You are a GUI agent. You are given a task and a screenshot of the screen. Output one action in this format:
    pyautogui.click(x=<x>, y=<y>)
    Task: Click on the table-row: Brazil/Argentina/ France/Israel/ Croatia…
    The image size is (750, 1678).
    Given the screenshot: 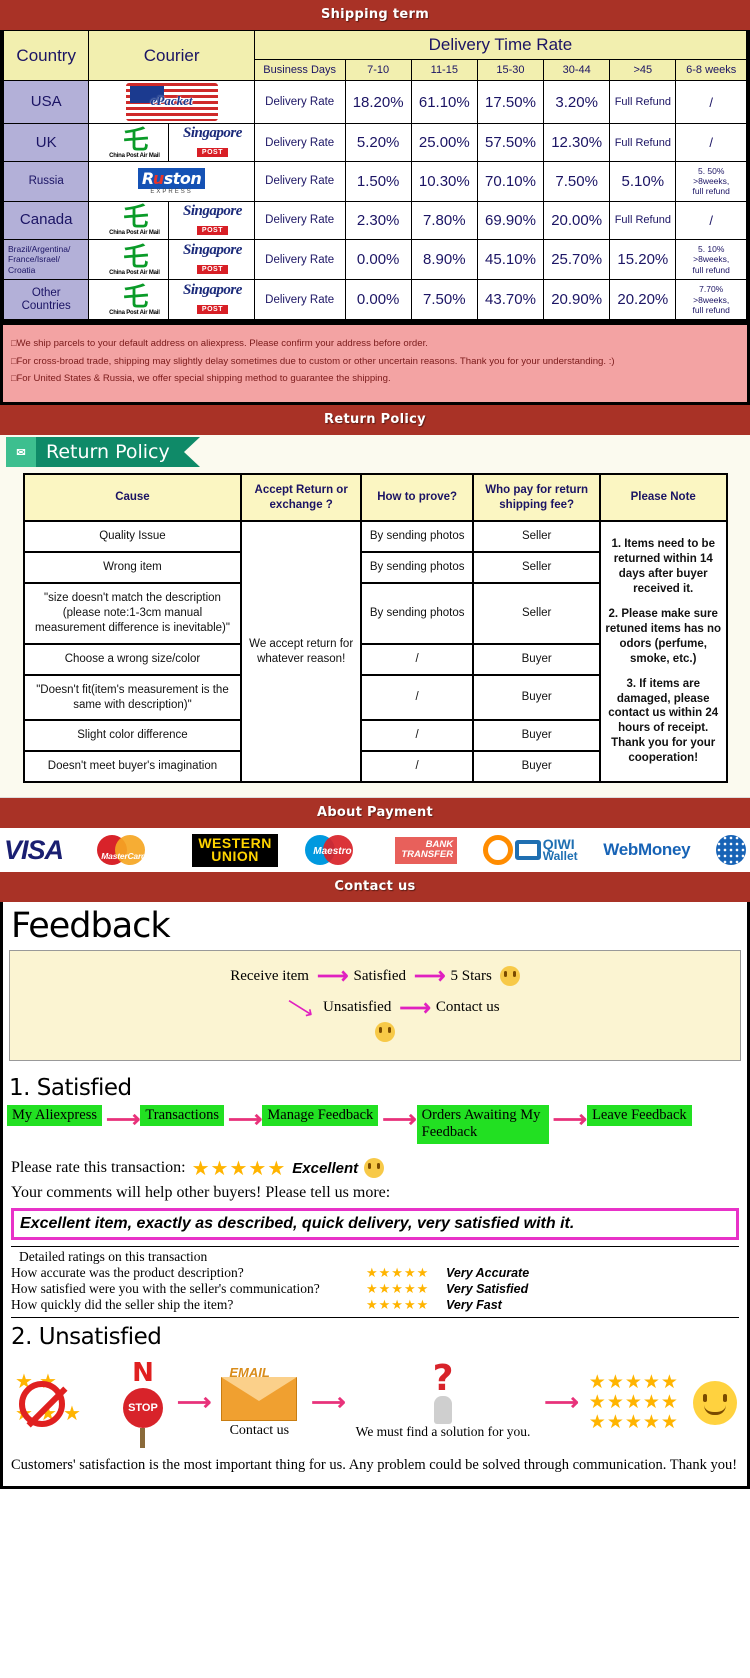 What is the action you would take?
    pyautogui.click(x=374, y=259)
    